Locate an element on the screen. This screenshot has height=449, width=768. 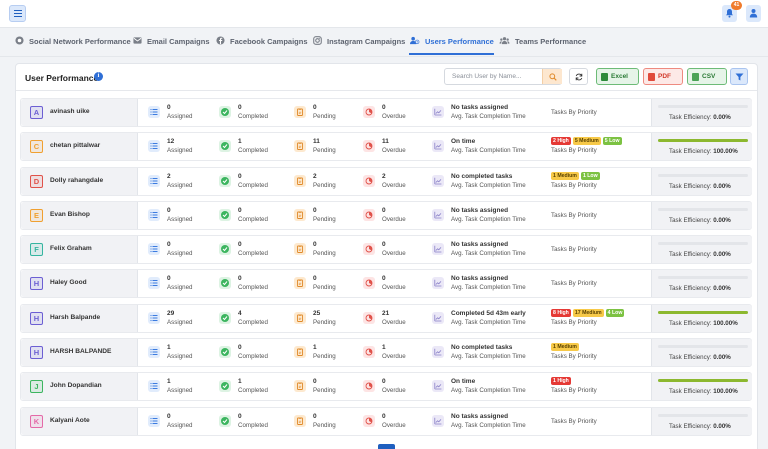
priority-badge-med: 1 Medium is located at coordinates (565, 347).